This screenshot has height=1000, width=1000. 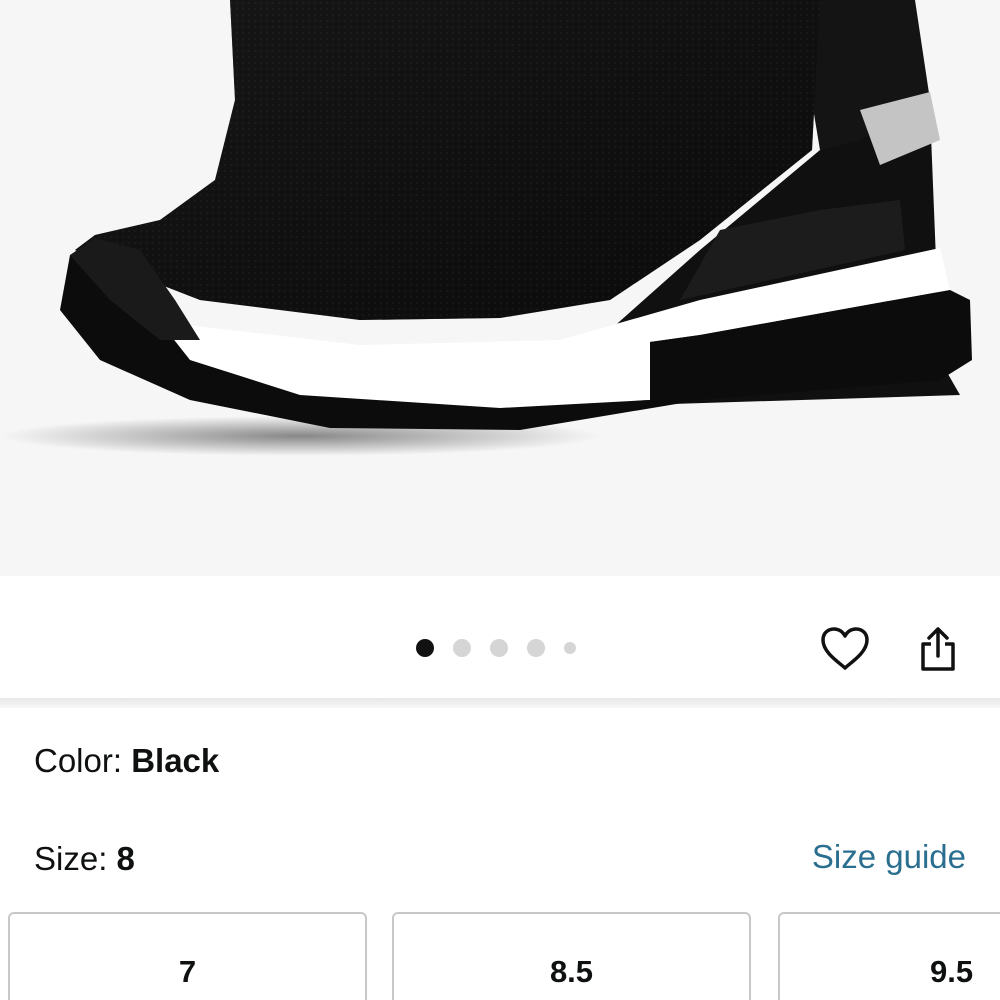 I want to click on section-divider, so click(x=500, y=703).